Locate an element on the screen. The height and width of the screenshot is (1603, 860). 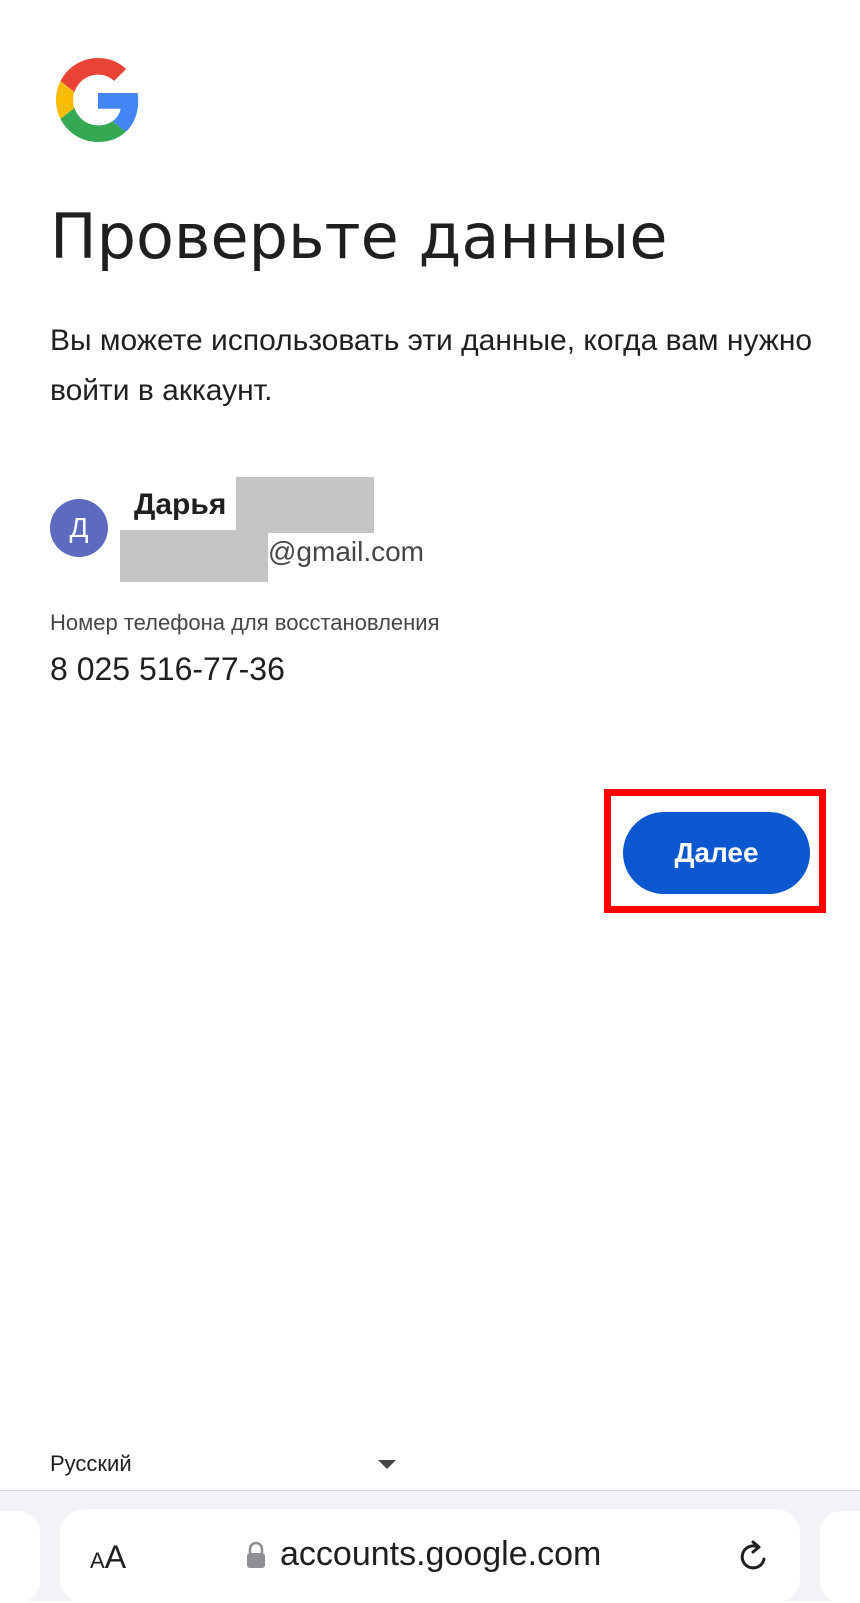
url-text: accounts.google.com is located at coordinates (441, 1554).